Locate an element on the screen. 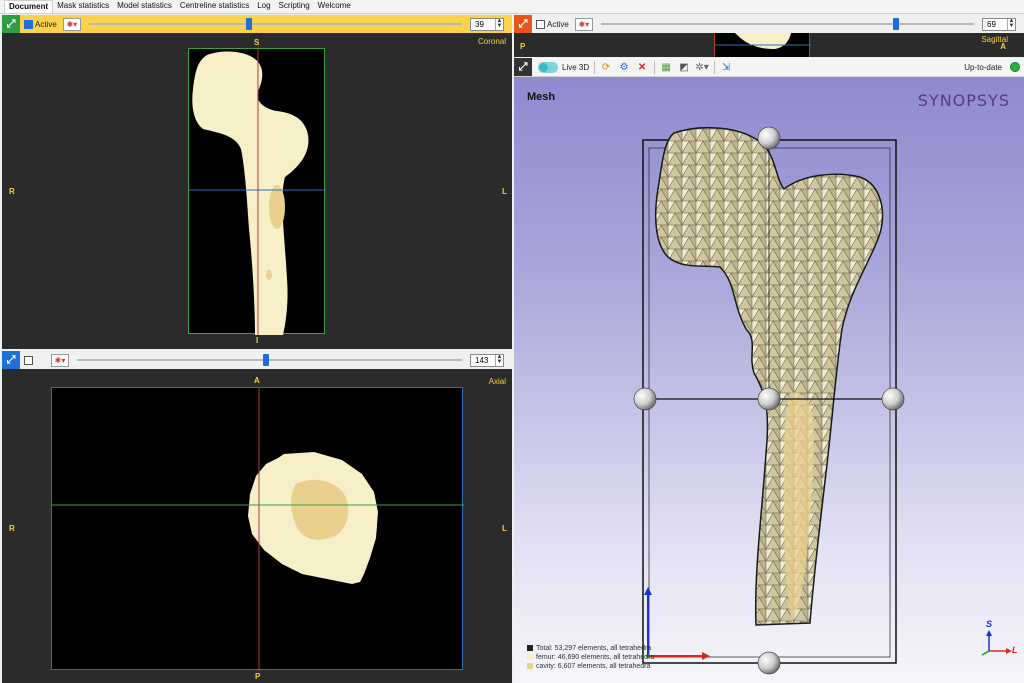 The image size is (1024, 683). sagittal-toolbar: ⤢ Active ✱▾ 69 ▲ ▼ is located at coordinates (769, 24).